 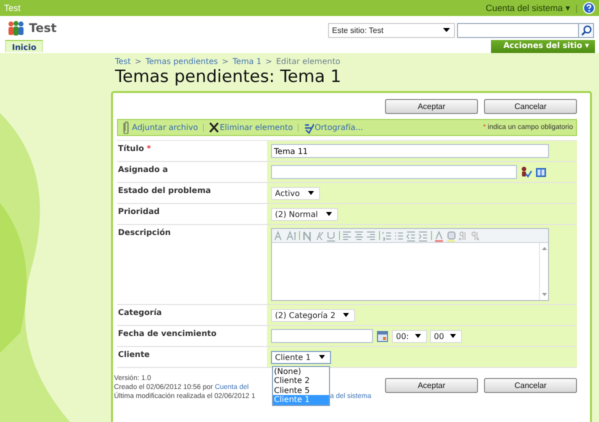 I want to click on indent-icon, so click(x=423, y=236).